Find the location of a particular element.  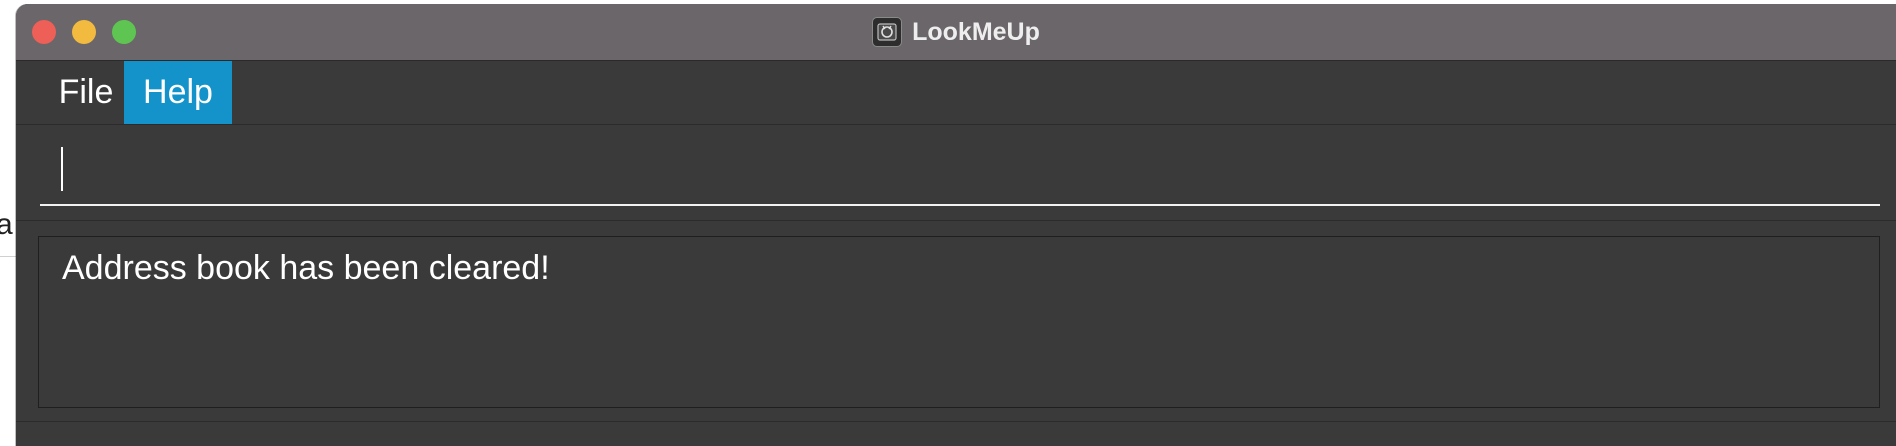

window-title: LookMeUp is located at coordinates (976, 31).